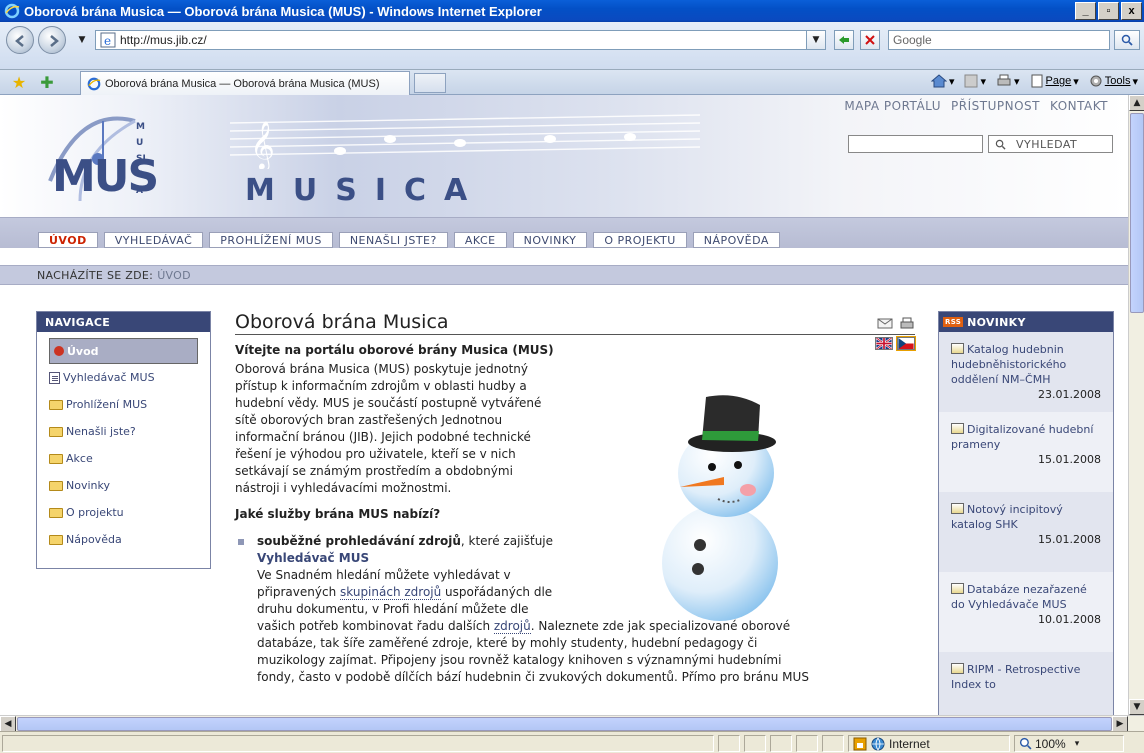  What do you see at coordinates (996, 322) in the screenshot?
I see `news-title: NOVINKY` at bounding box center [996, 322].